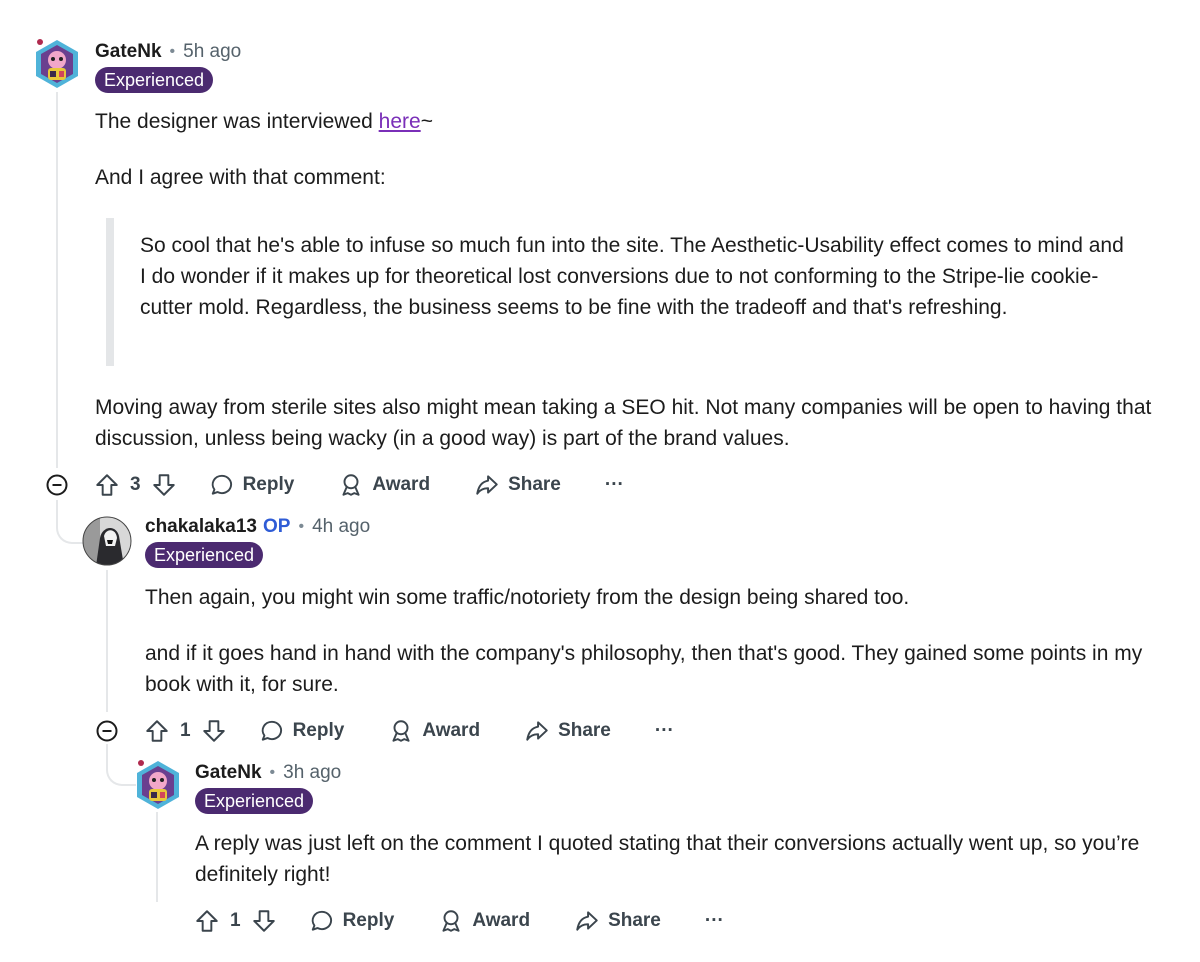 The height and width of the screenshot is (962, 1200). What do you see at coordinates (257, 527) in the screenshot?
I see `comment-meta: chakalaka13 OP • 4h ago` at bounding box center [257, 527].